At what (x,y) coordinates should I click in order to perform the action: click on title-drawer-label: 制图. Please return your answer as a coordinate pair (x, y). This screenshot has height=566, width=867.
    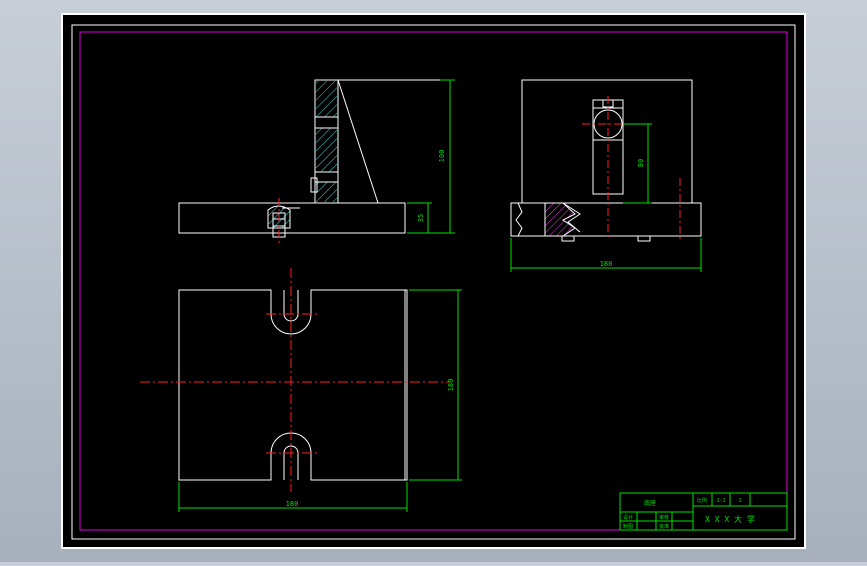
    Looking at the image, I should click on (628, 526).